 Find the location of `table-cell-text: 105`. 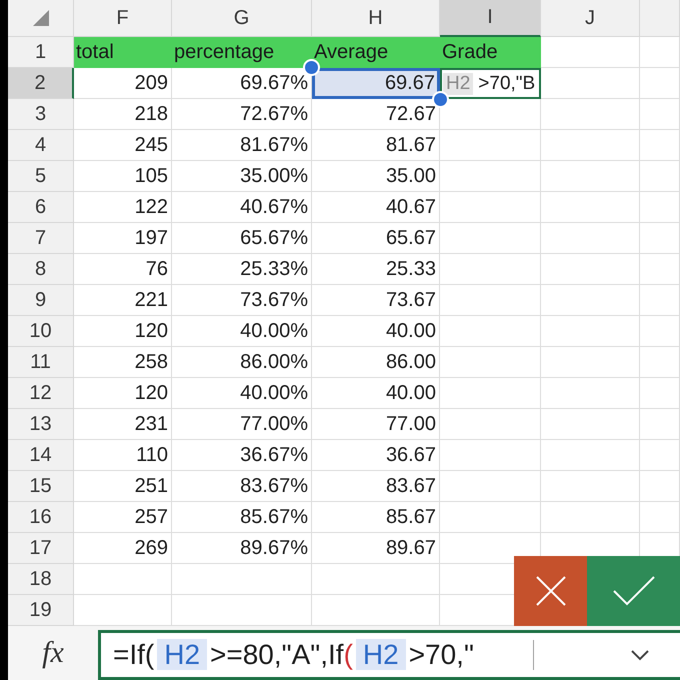

table-cell-text: 105 is located at coordinates (151, 176).